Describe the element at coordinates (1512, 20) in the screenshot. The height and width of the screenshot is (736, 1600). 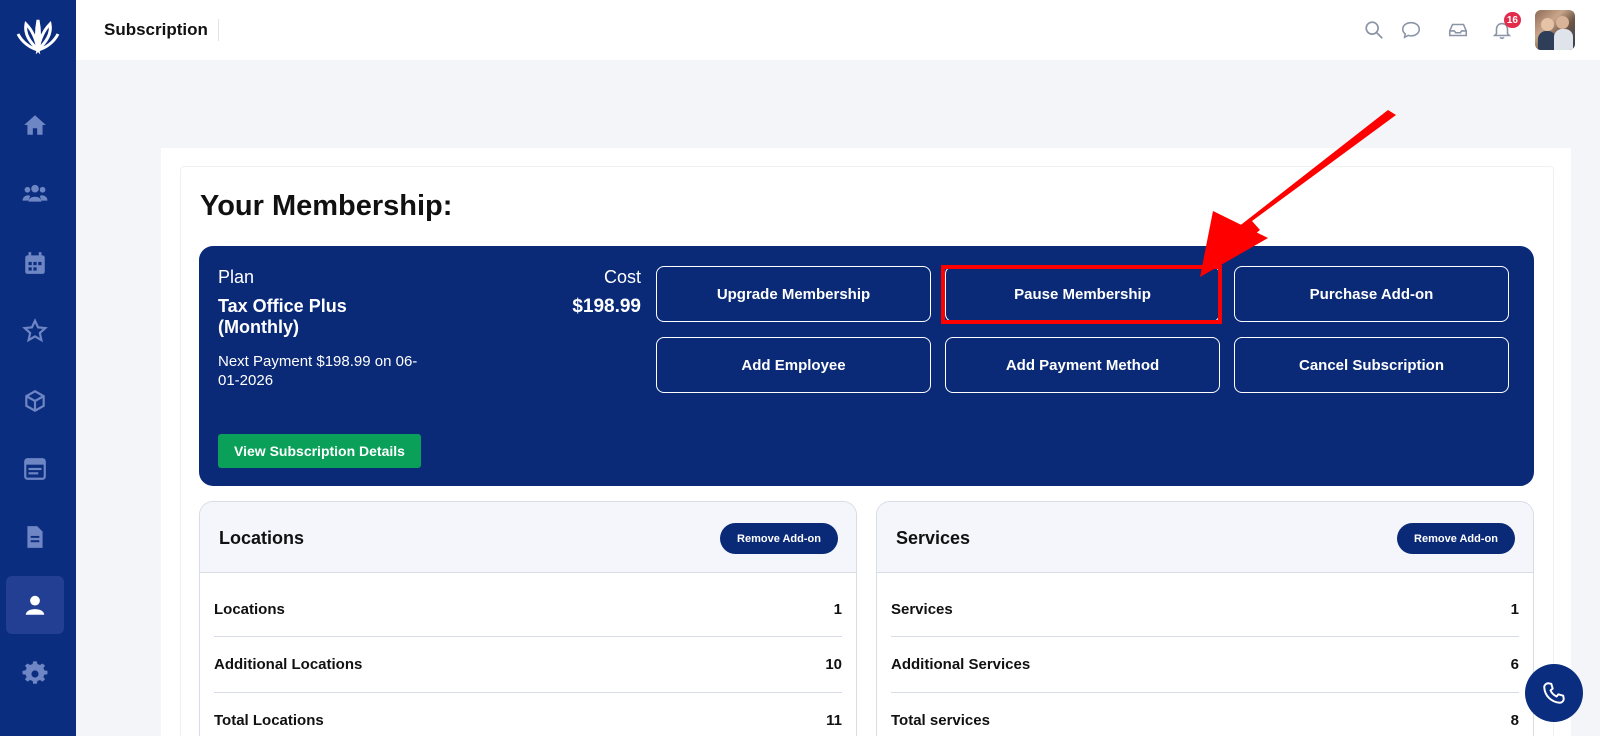
I see `notification-badge: 16` at that location.